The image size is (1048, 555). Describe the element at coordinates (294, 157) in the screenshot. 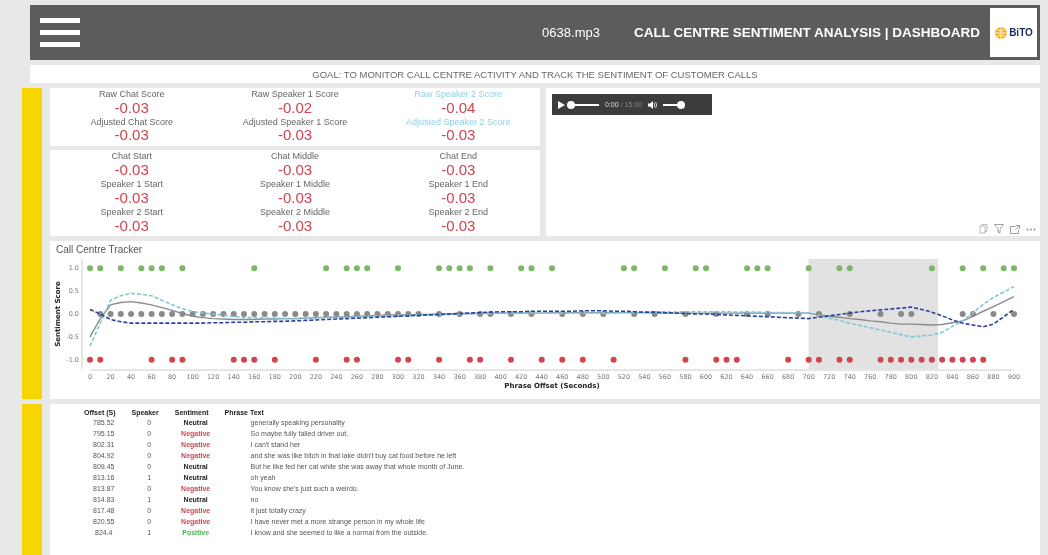

I see `metric-label: Chat Middle` at that location.